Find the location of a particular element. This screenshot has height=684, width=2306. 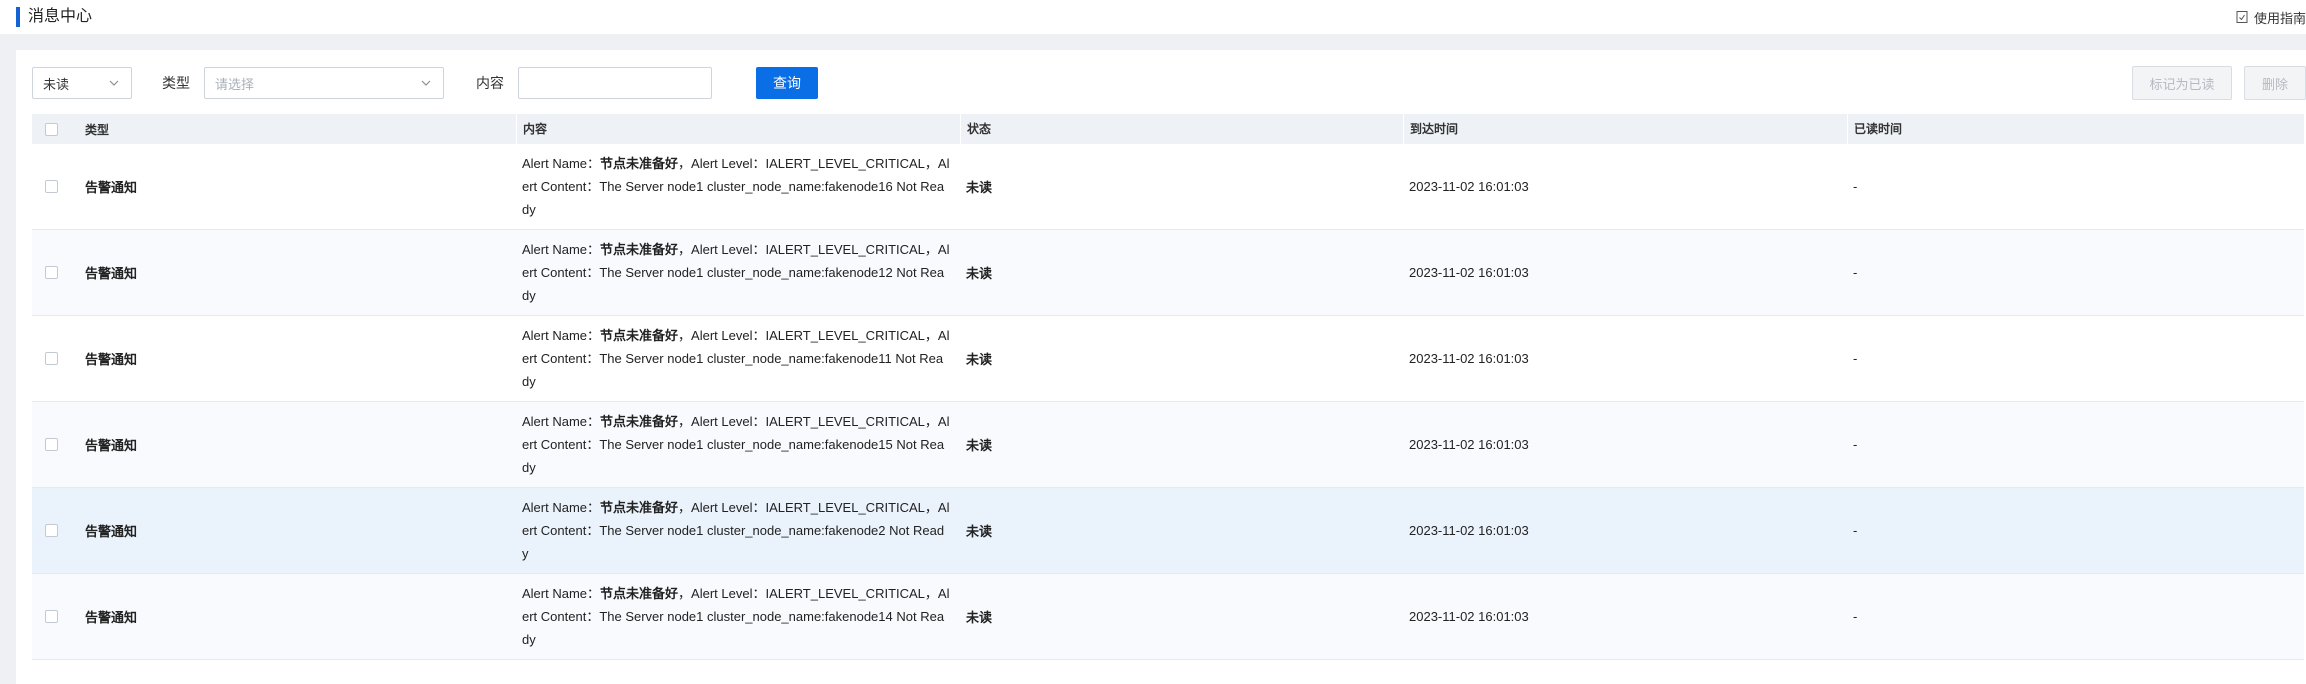

type-label: 类型 is located at coordinates (176, 83).